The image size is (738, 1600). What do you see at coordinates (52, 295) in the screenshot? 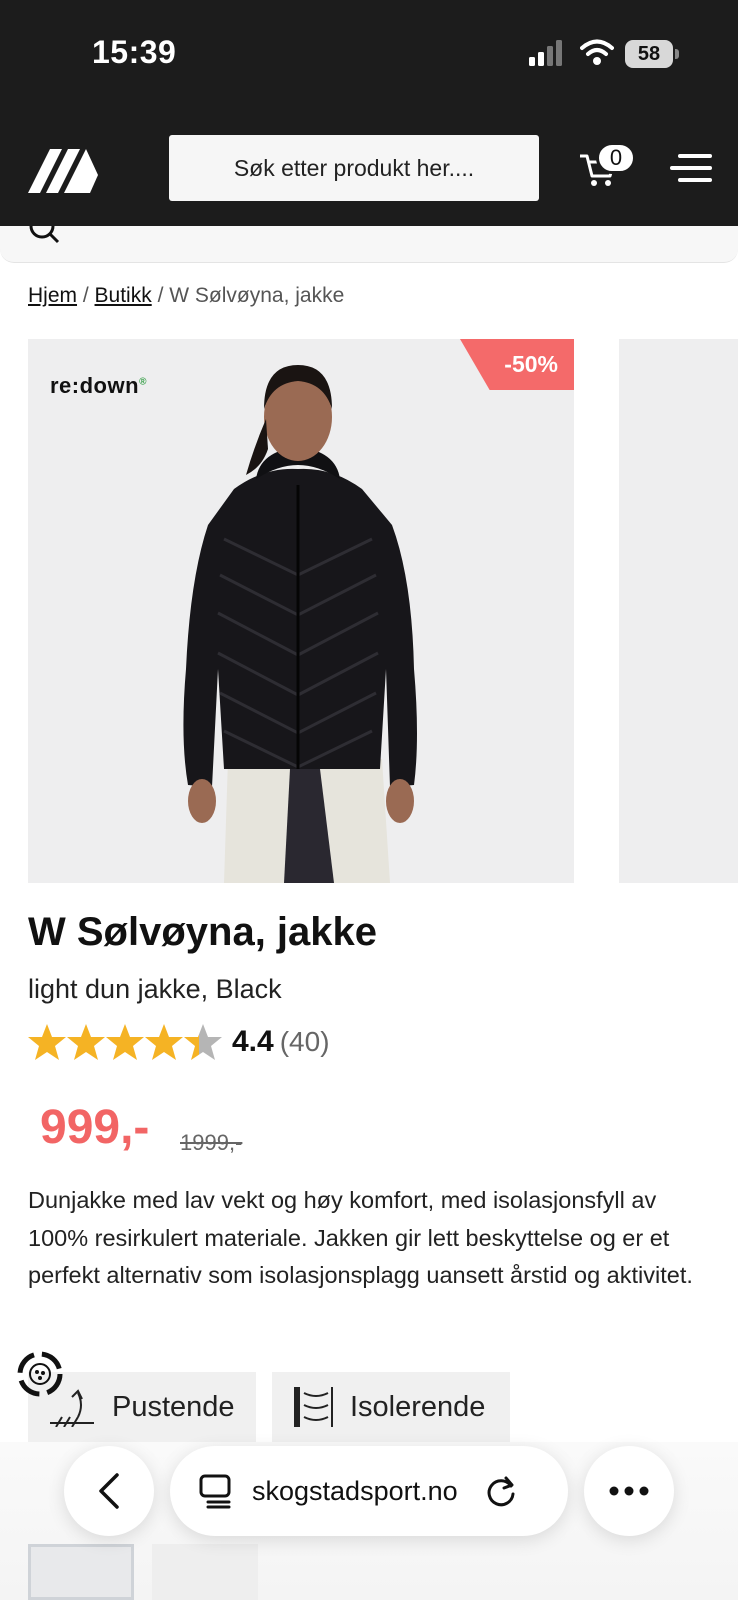
I see `breadcrumb-home: Hjem` at bounding box center [52, 295].